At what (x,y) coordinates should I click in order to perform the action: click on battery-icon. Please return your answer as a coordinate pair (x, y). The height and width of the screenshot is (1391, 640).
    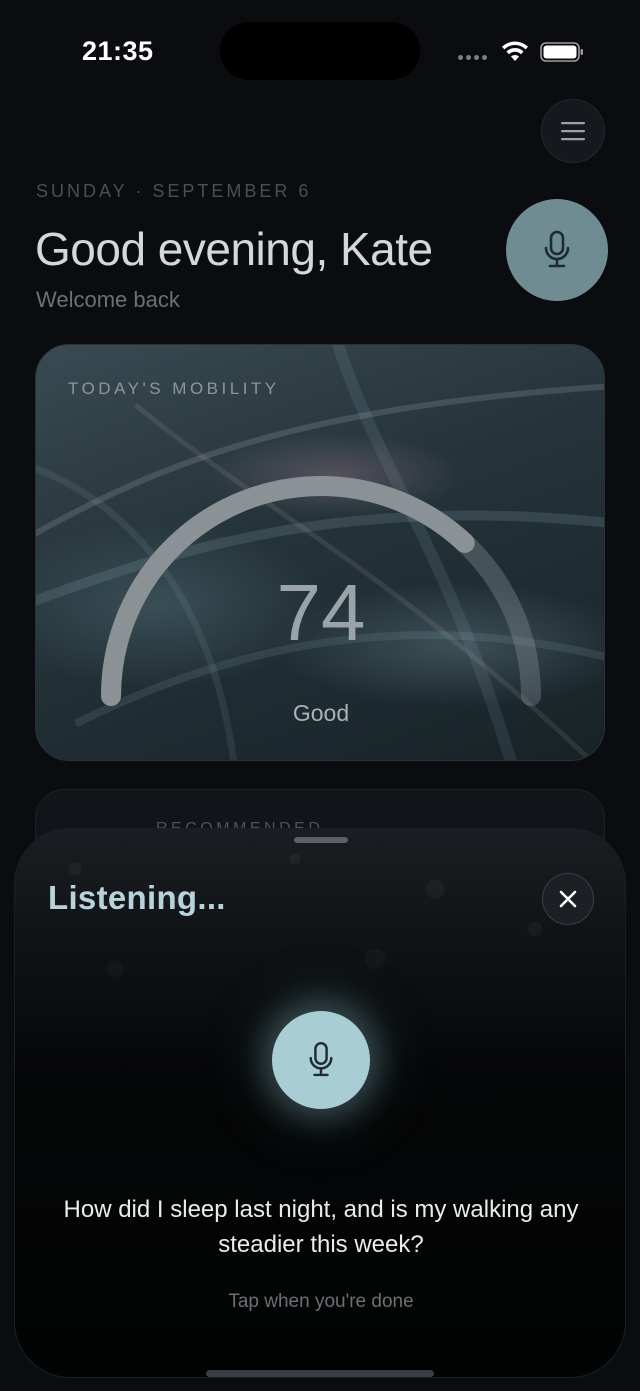
    Looking at the image, I should click on (561, 52).